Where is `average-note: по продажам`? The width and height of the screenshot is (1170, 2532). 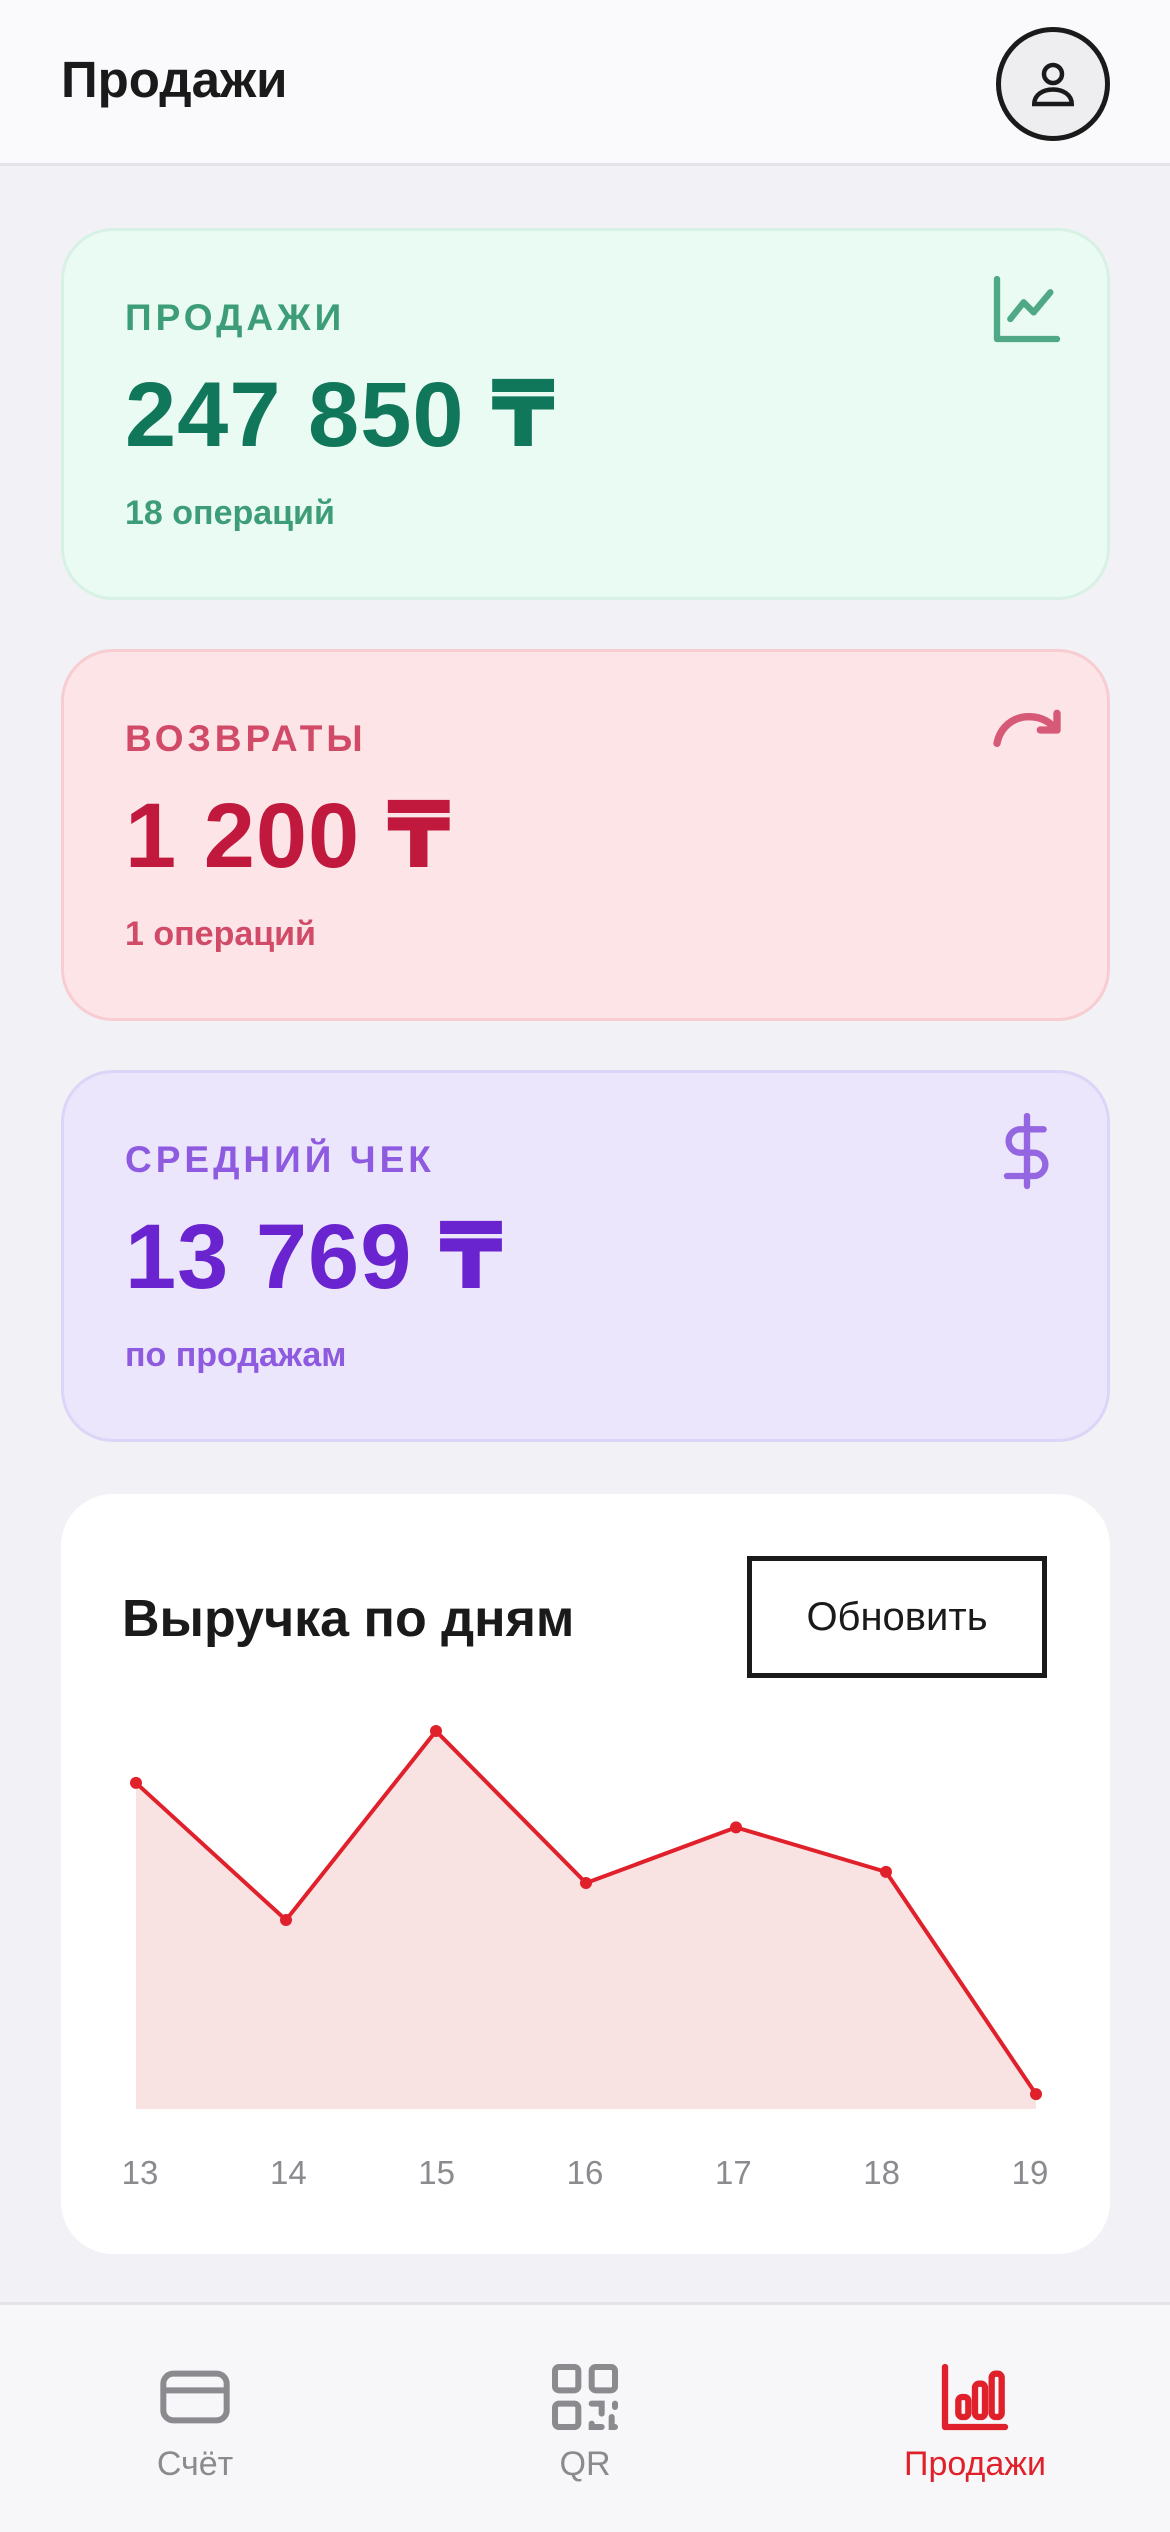 average-note: по продажам is located at coordinates (236, 1355).